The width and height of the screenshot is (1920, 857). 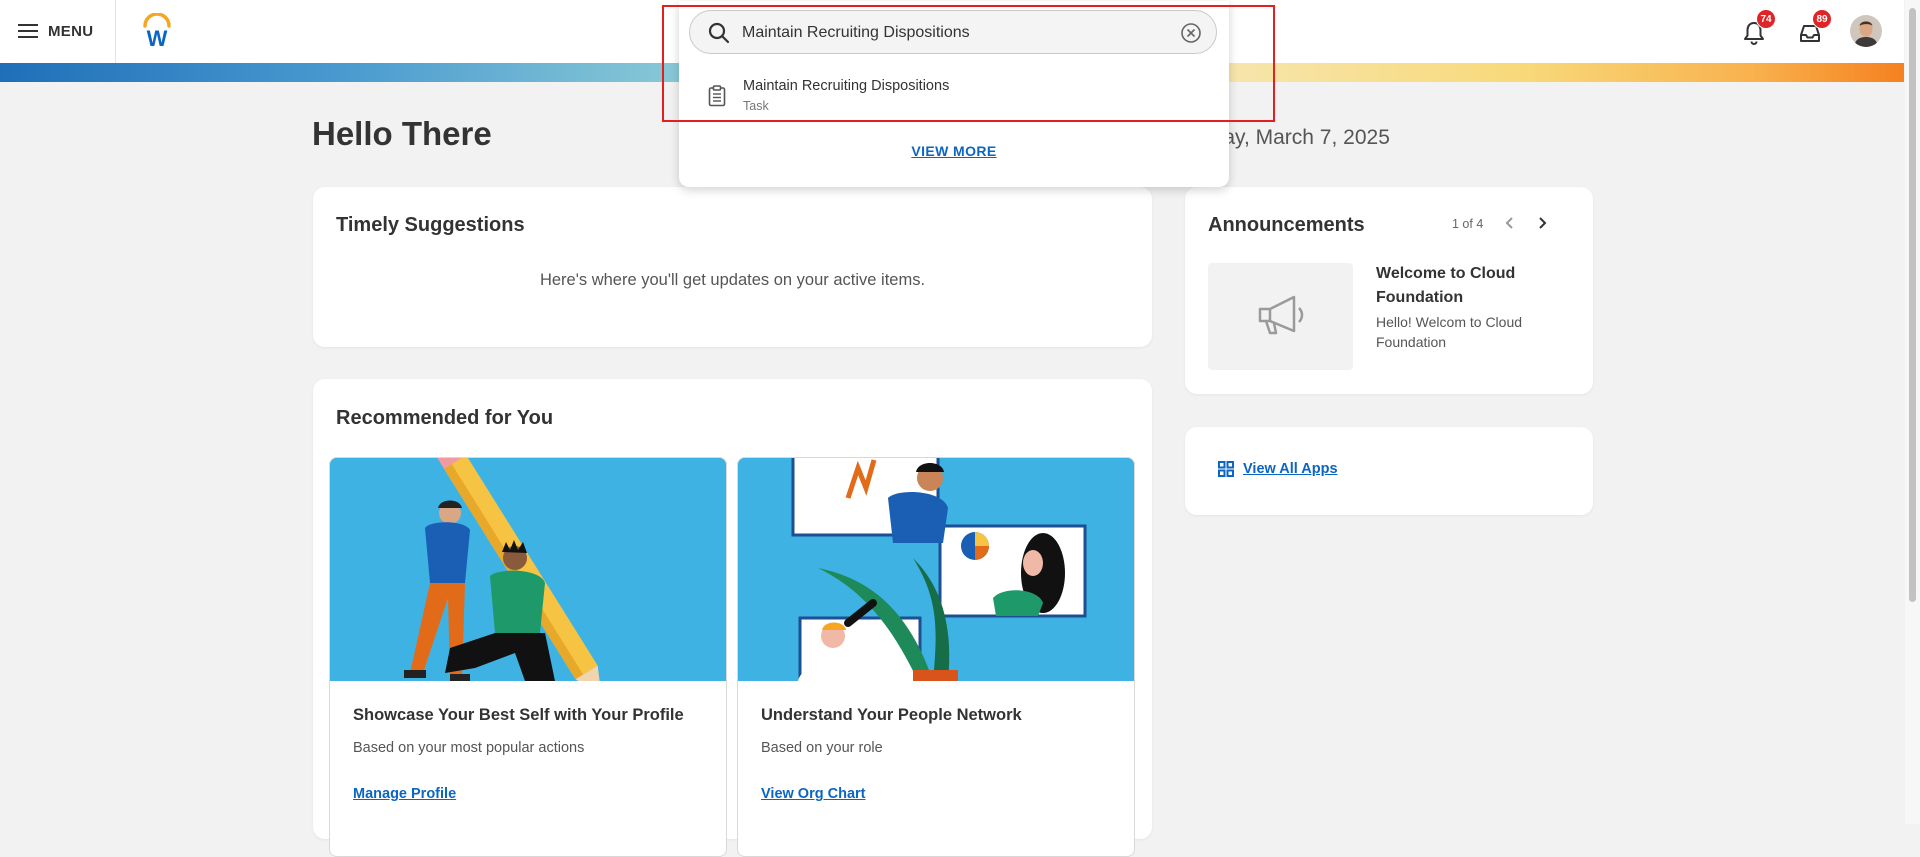 What do you see at coordinates (1290, 469) in the screenshot?
I see `view-all-apps-label: View All Apps` at bounding box center [1290, 469].